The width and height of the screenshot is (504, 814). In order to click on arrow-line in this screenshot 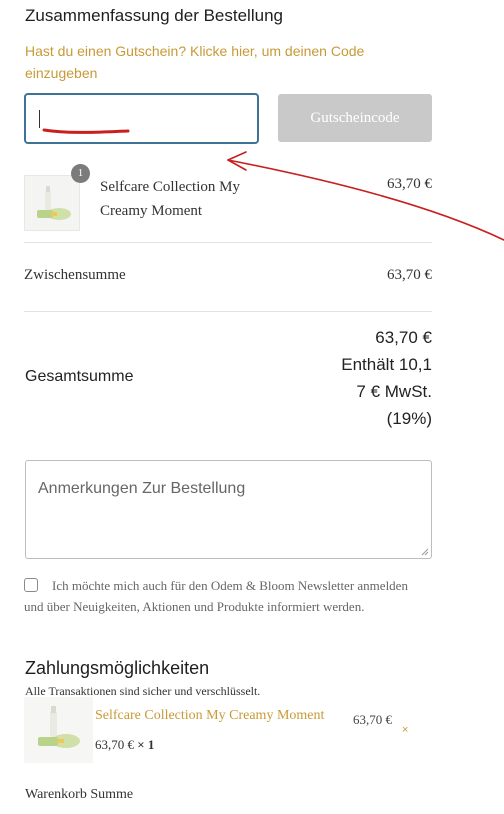, I will do `click(365, 200)`.